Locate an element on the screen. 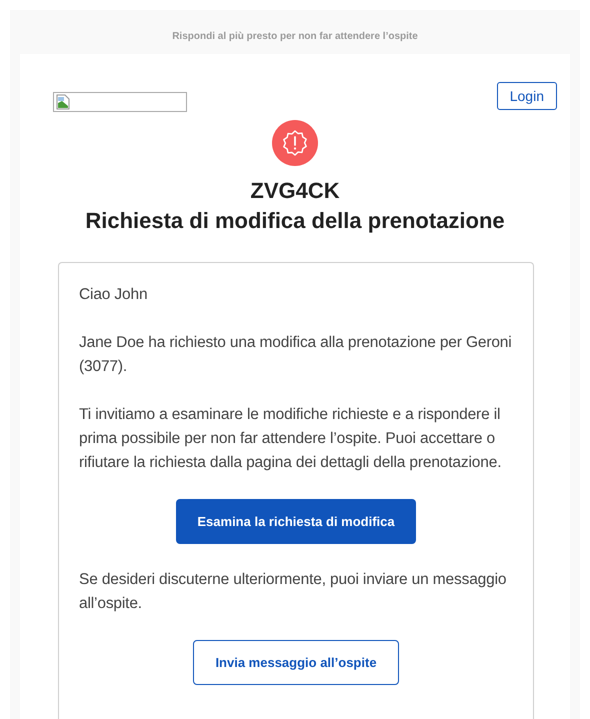 Image resolution: width=590 pixels, height=719 pixels. body-paragraph: Ti invitiamo a esaminare le modifiche richieste e a rispondere il prima possibile per non far attendere l’ospite. Puoi accettare o rifiutare la richiesta dalla pagina dei dettagli della prenotazione. is located at coordinates (290, 439).